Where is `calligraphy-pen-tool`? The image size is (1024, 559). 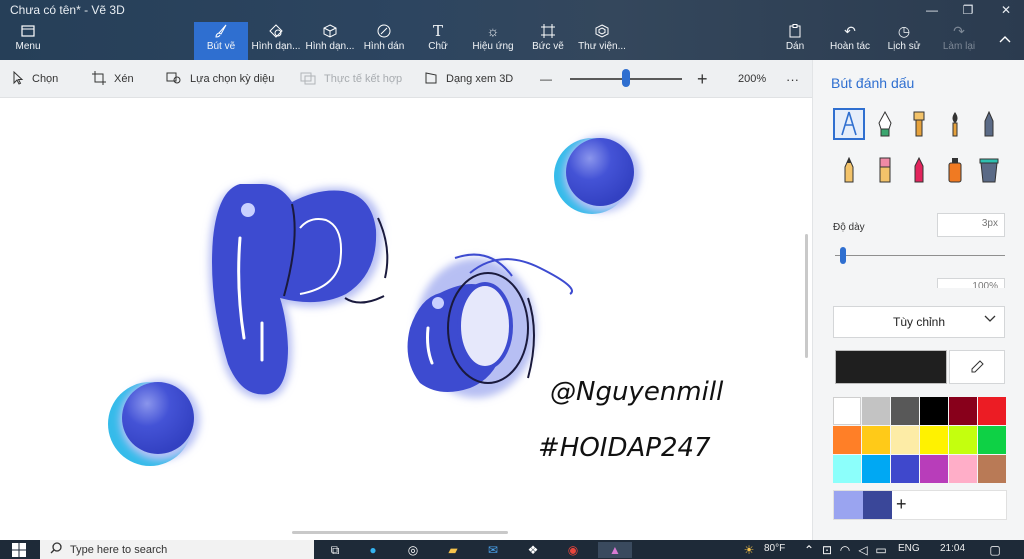
calligraphy-pen-tool is located at coordinates (885, 124).